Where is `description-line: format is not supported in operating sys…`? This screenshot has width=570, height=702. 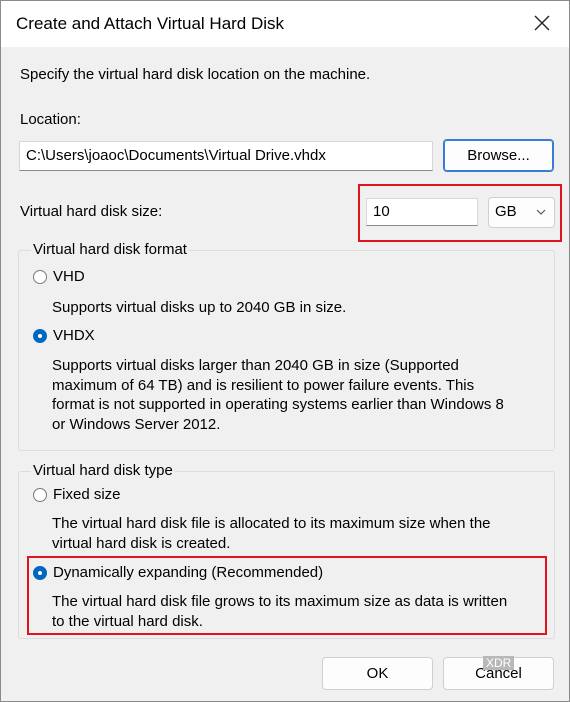 description-line: format is not supported in operating sys… is located at coordinates (278, 404).